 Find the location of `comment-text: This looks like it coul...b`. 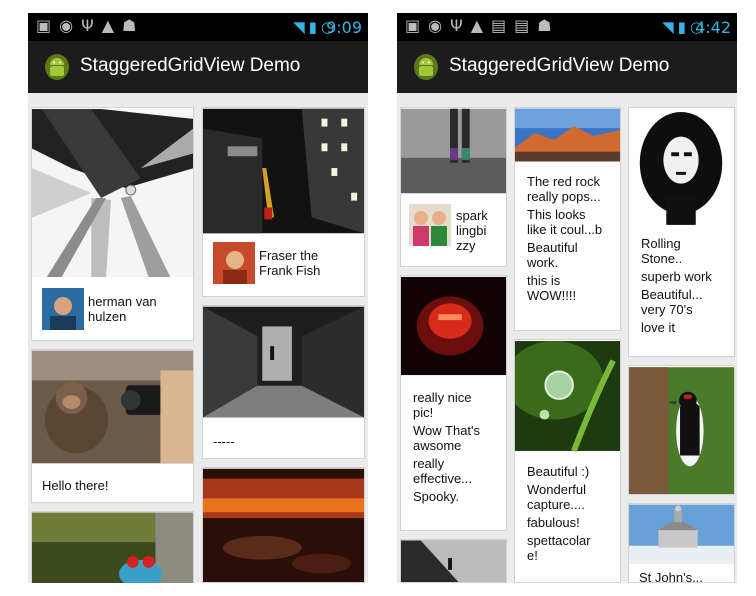

comment-text: This looks like it coul...b is located at coordinates (565, 222).